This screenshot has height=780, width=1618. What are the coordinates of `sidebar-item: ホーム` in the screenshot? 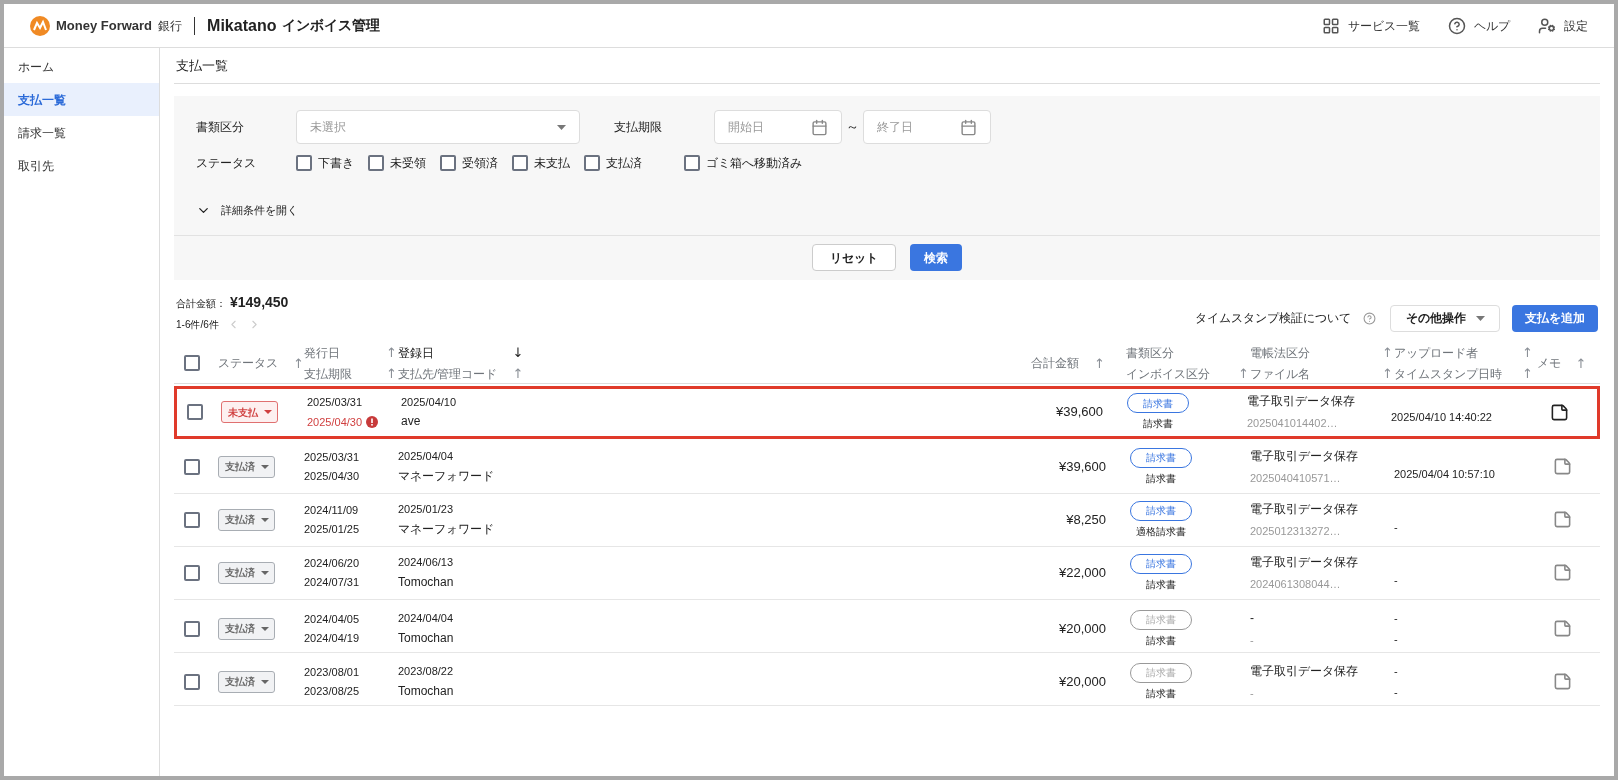 It's located at (81, 66).